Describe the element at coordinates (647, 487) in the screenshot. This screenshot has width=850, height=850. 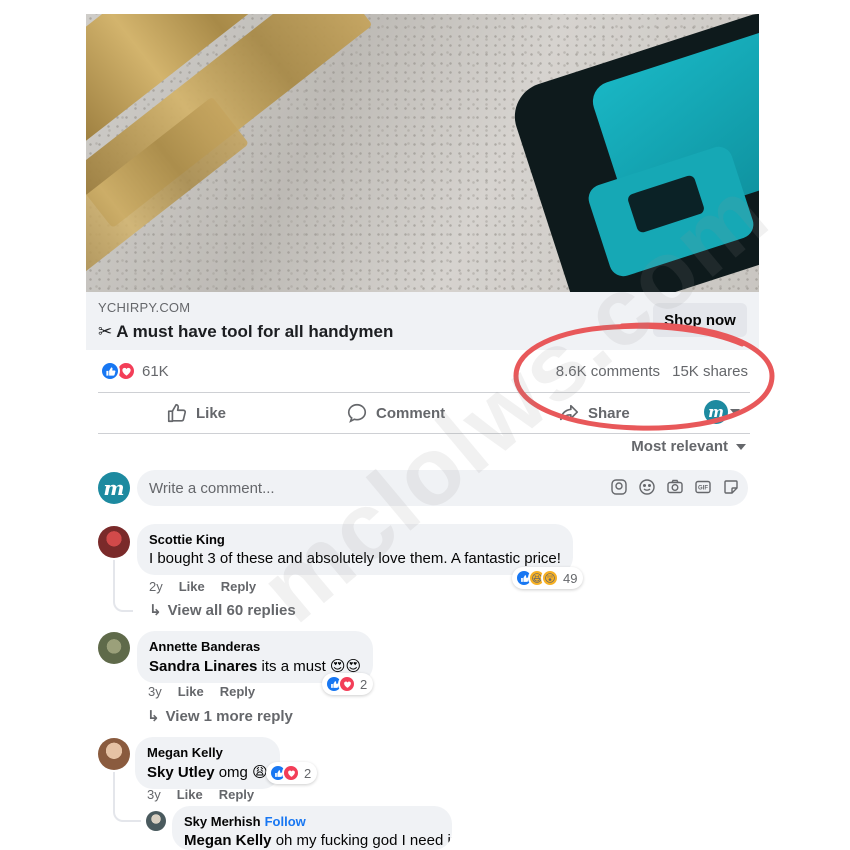
I see `emoji-icon` at that location.